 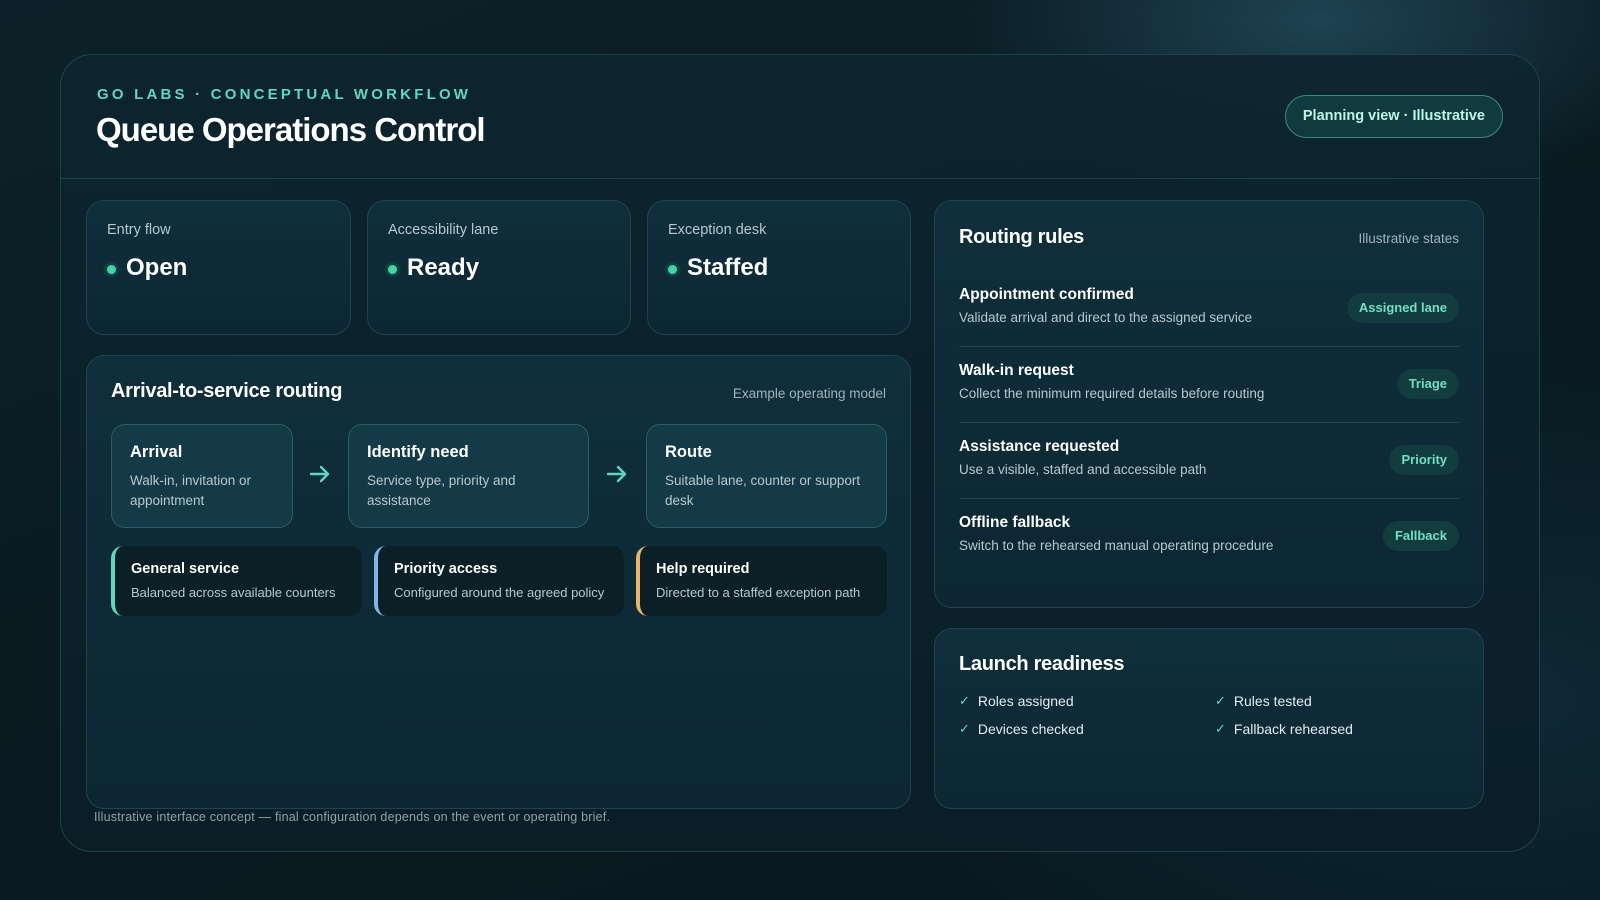 I want to click on rules-title: Routing rules, so click(x=1021, y=237).